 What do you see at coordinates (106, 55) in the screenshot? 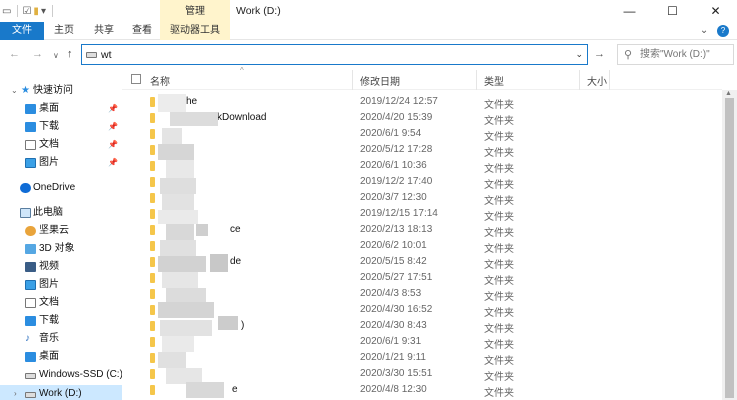
I see `address-input: wt` at bounding box center [106, 55].